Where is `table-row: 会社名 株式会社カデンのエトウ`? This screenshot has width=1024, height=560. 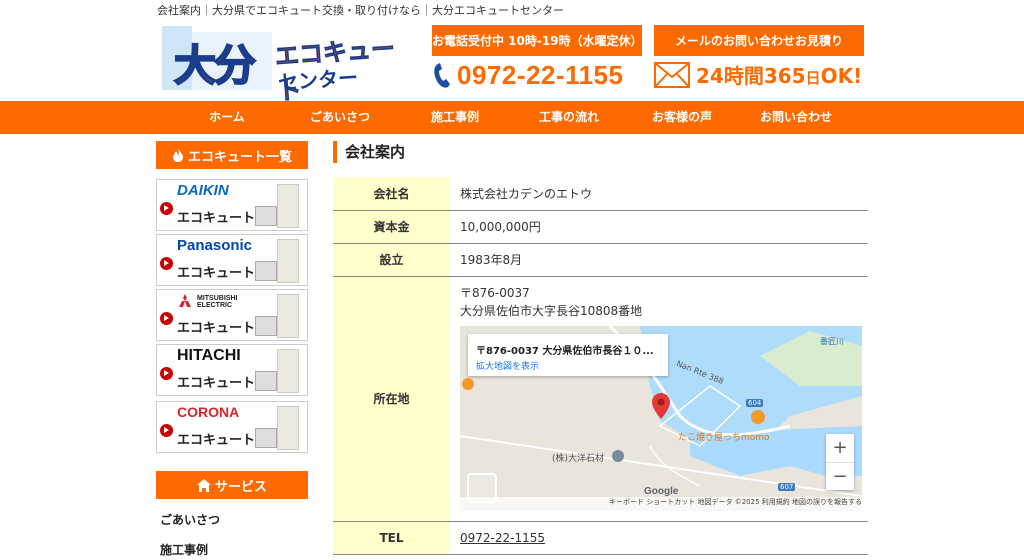
table-row: 会社名 株式会社カデンのエトウ is located at coordinates (600, 194).